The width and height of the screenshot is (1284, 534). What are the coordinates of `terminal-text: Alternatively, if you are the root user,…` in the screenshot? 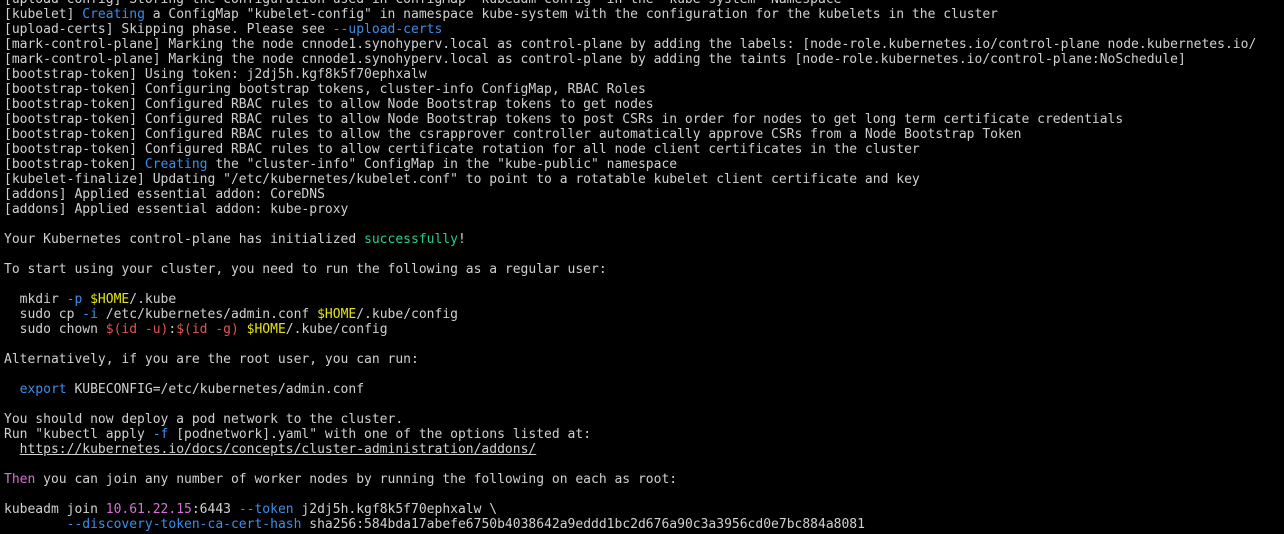 It's located at (211, 359).